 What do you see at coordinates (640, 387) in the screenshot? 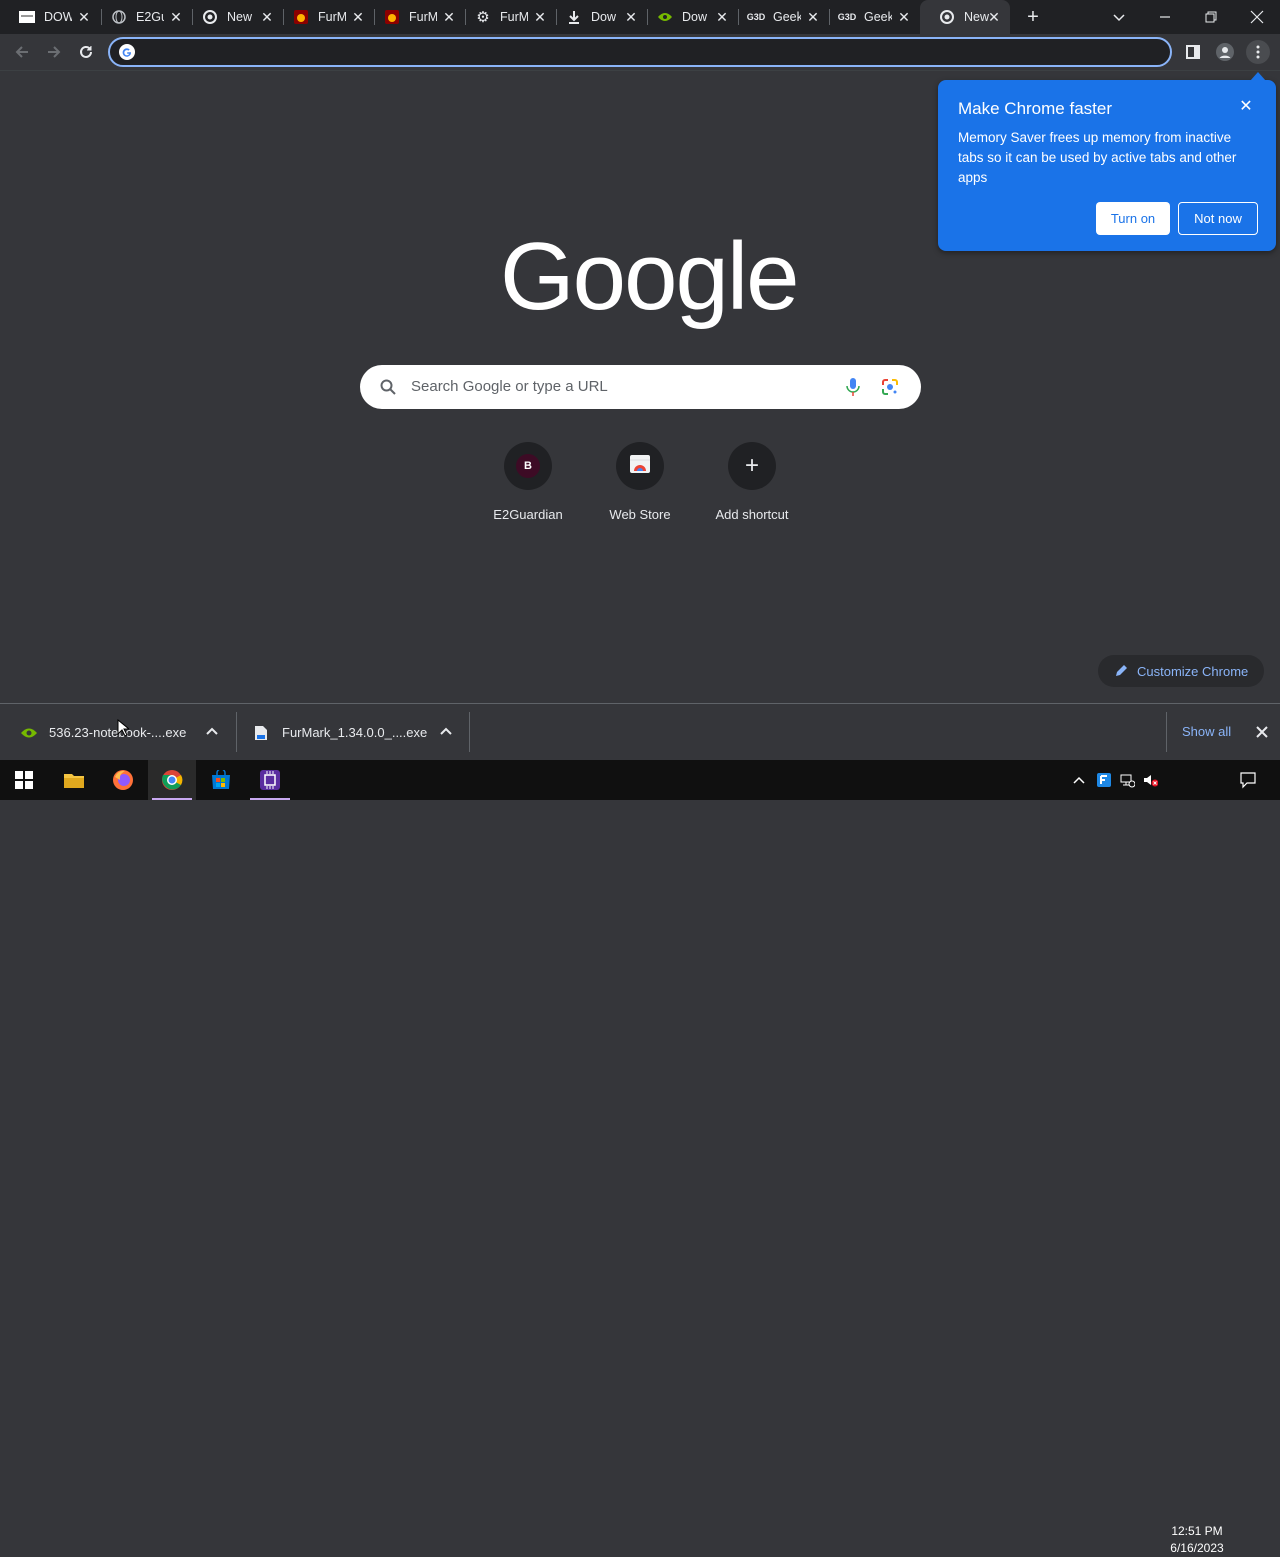
I see `search-box: Search Google or type a URL` at bounding box center [640, 387].